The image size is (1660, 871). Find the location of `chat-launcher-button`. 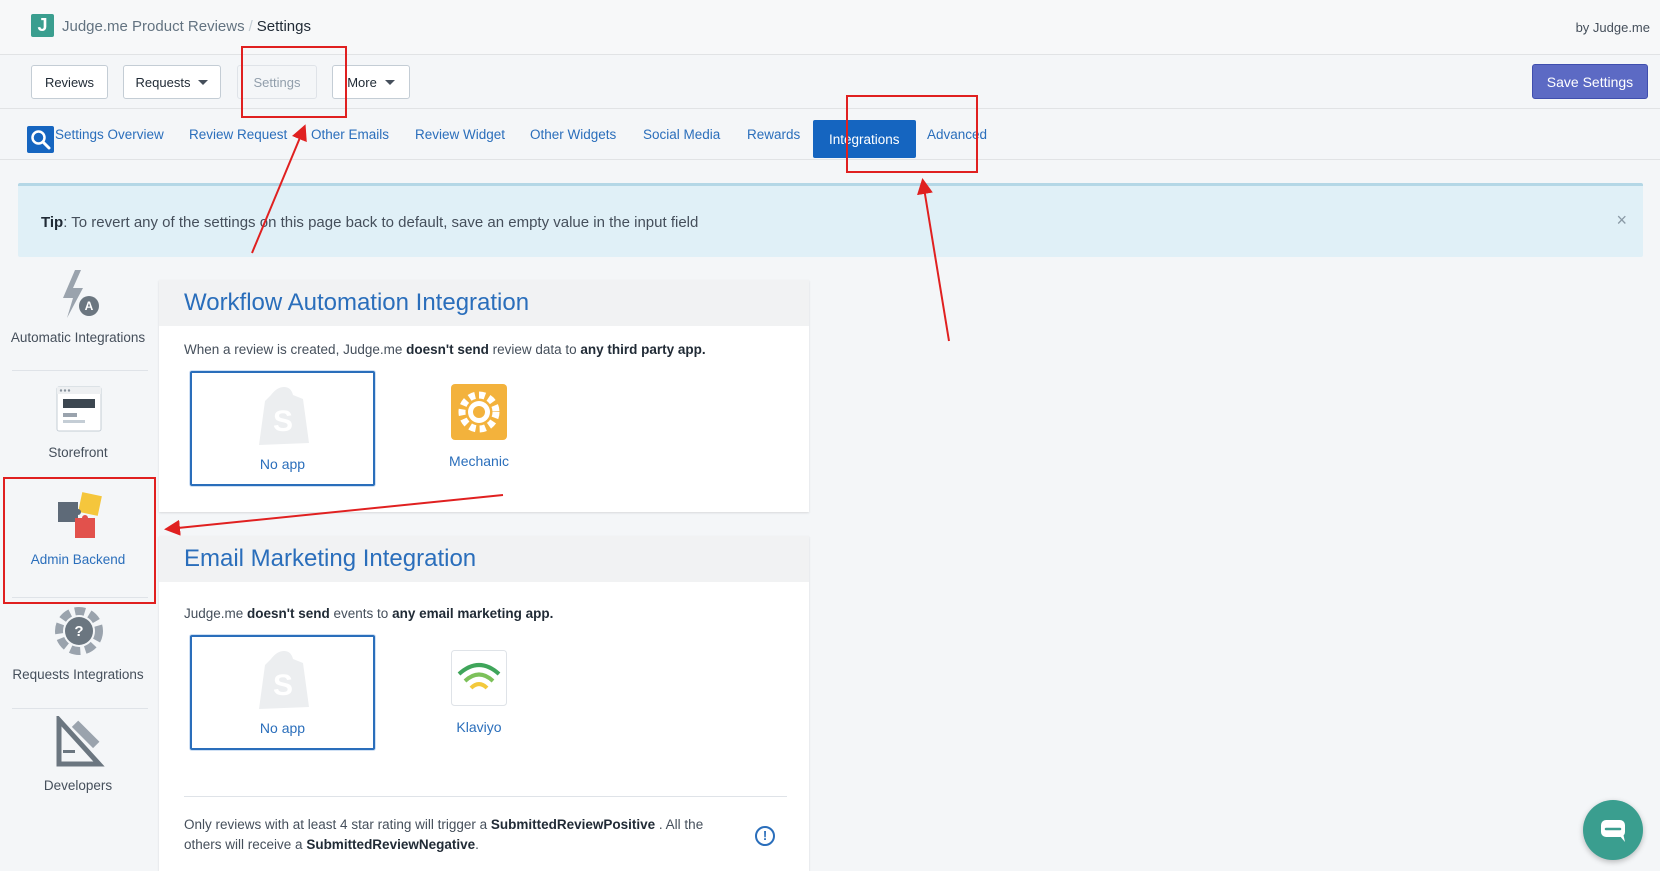

chat-launcher-button is located at coordinates (1613, 830).